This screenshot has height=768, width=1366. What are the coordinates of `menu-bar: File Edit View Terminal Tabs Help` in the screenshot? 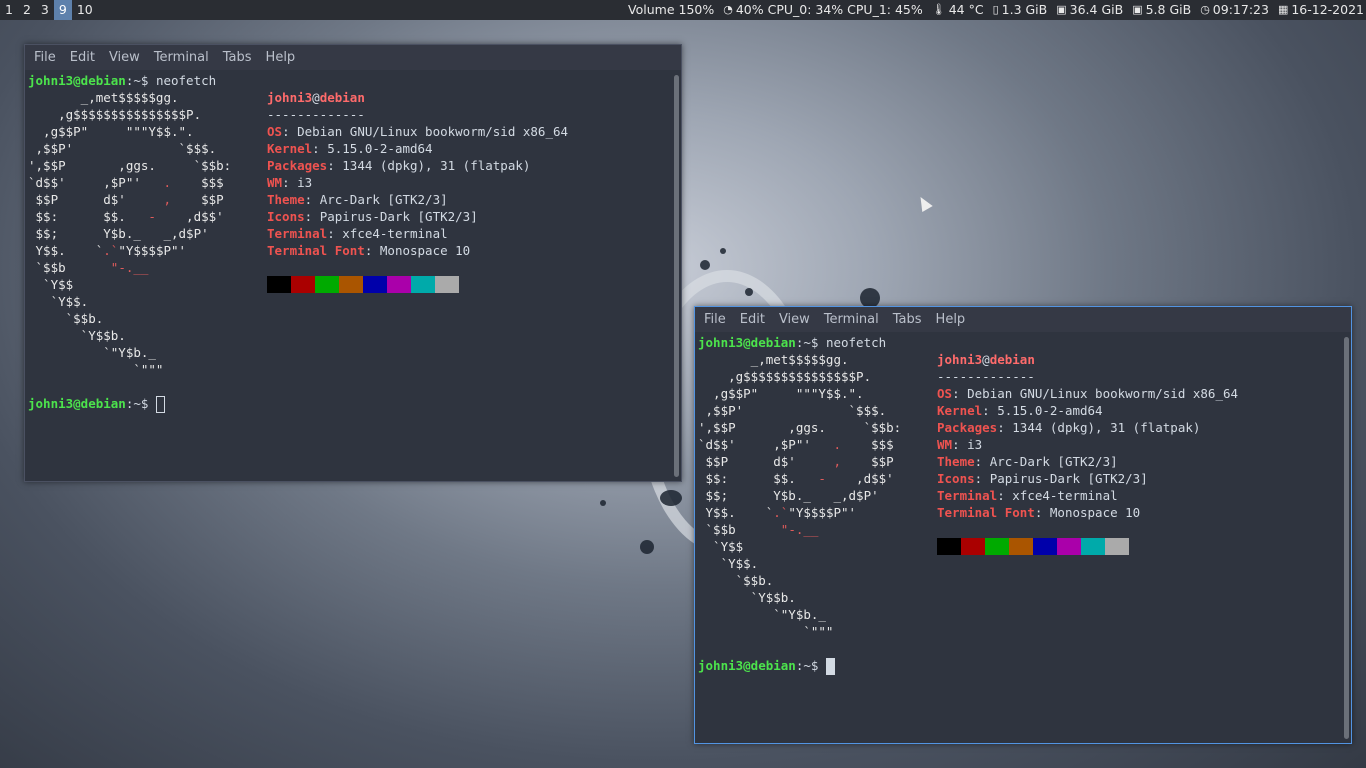 It's located at (353, 57).